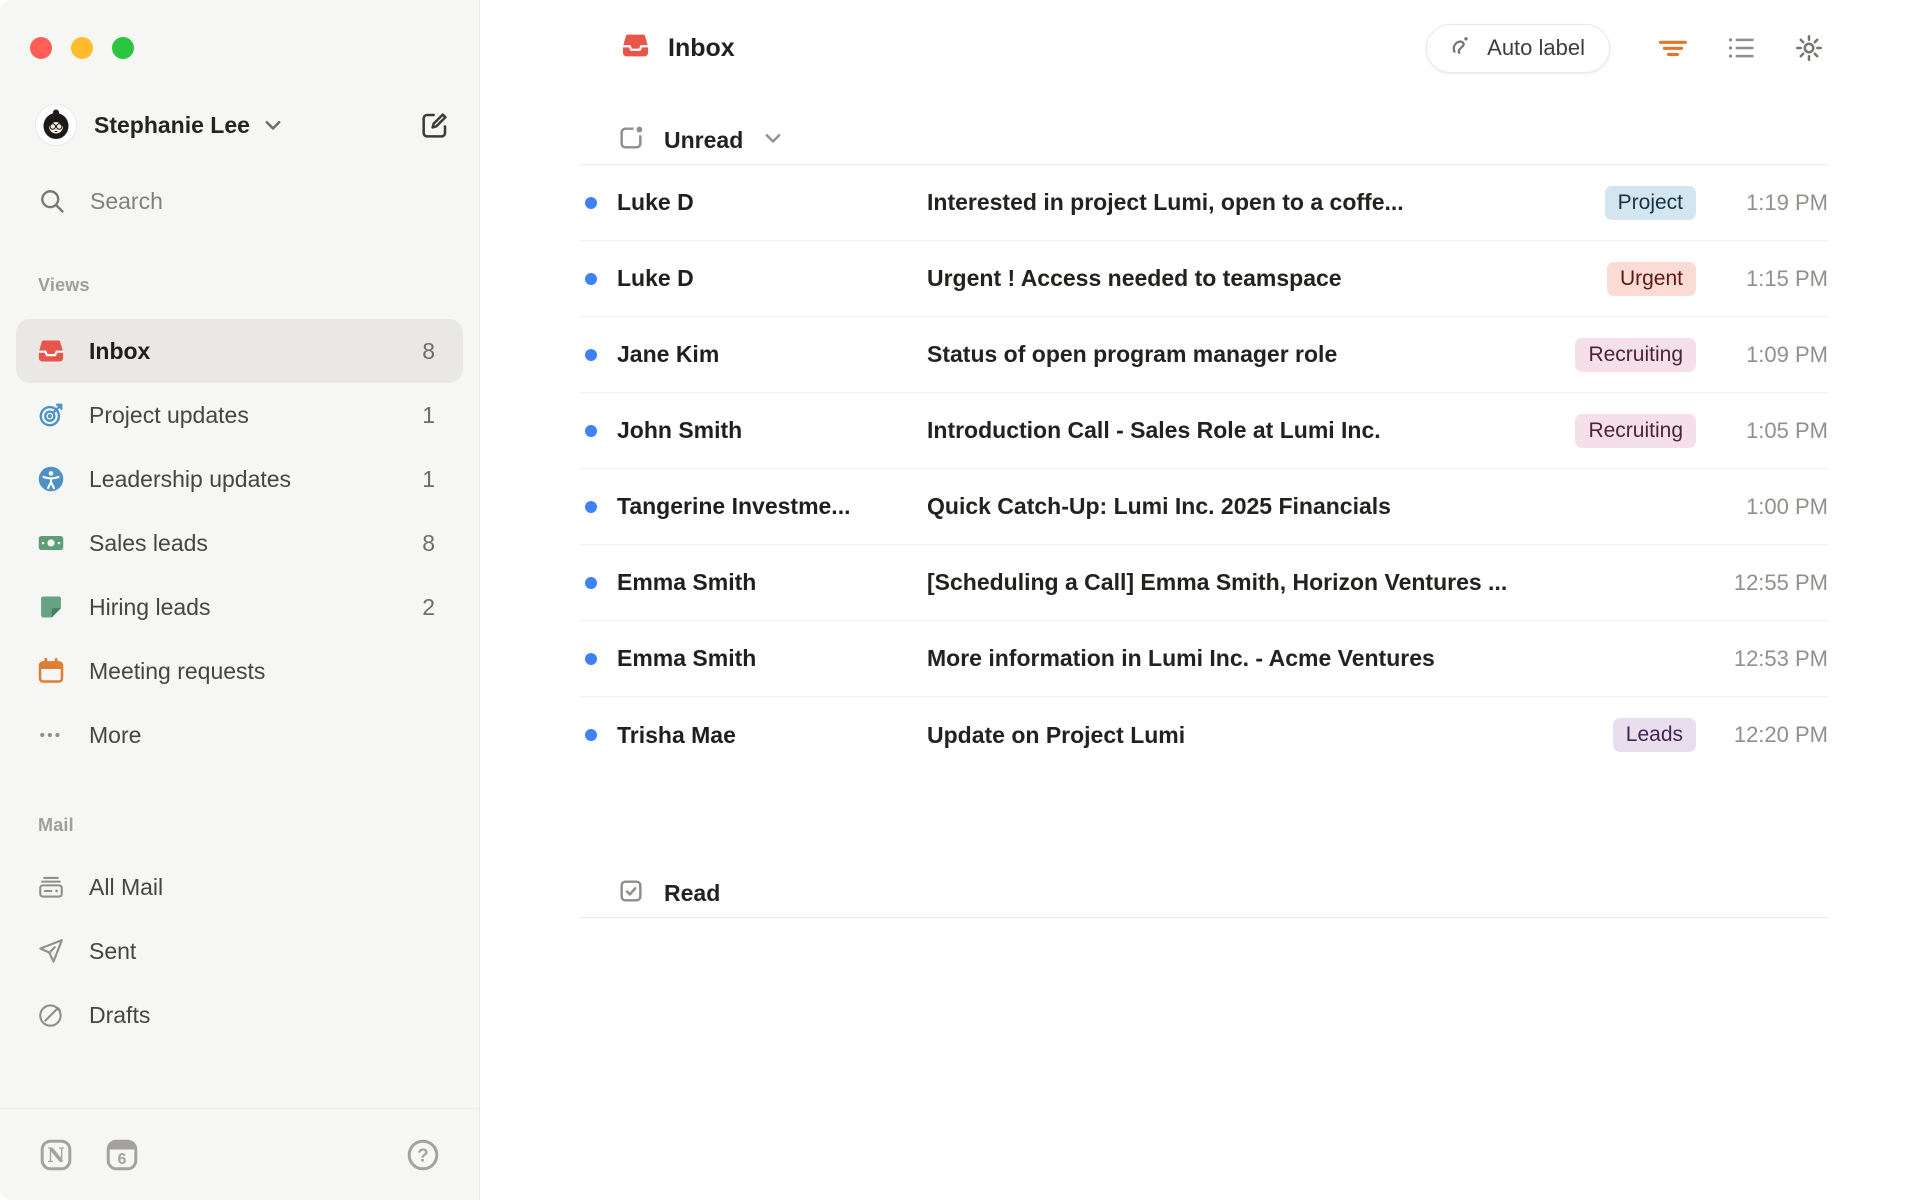  I want to click on read-group-header: Read, so click(1222, 893).